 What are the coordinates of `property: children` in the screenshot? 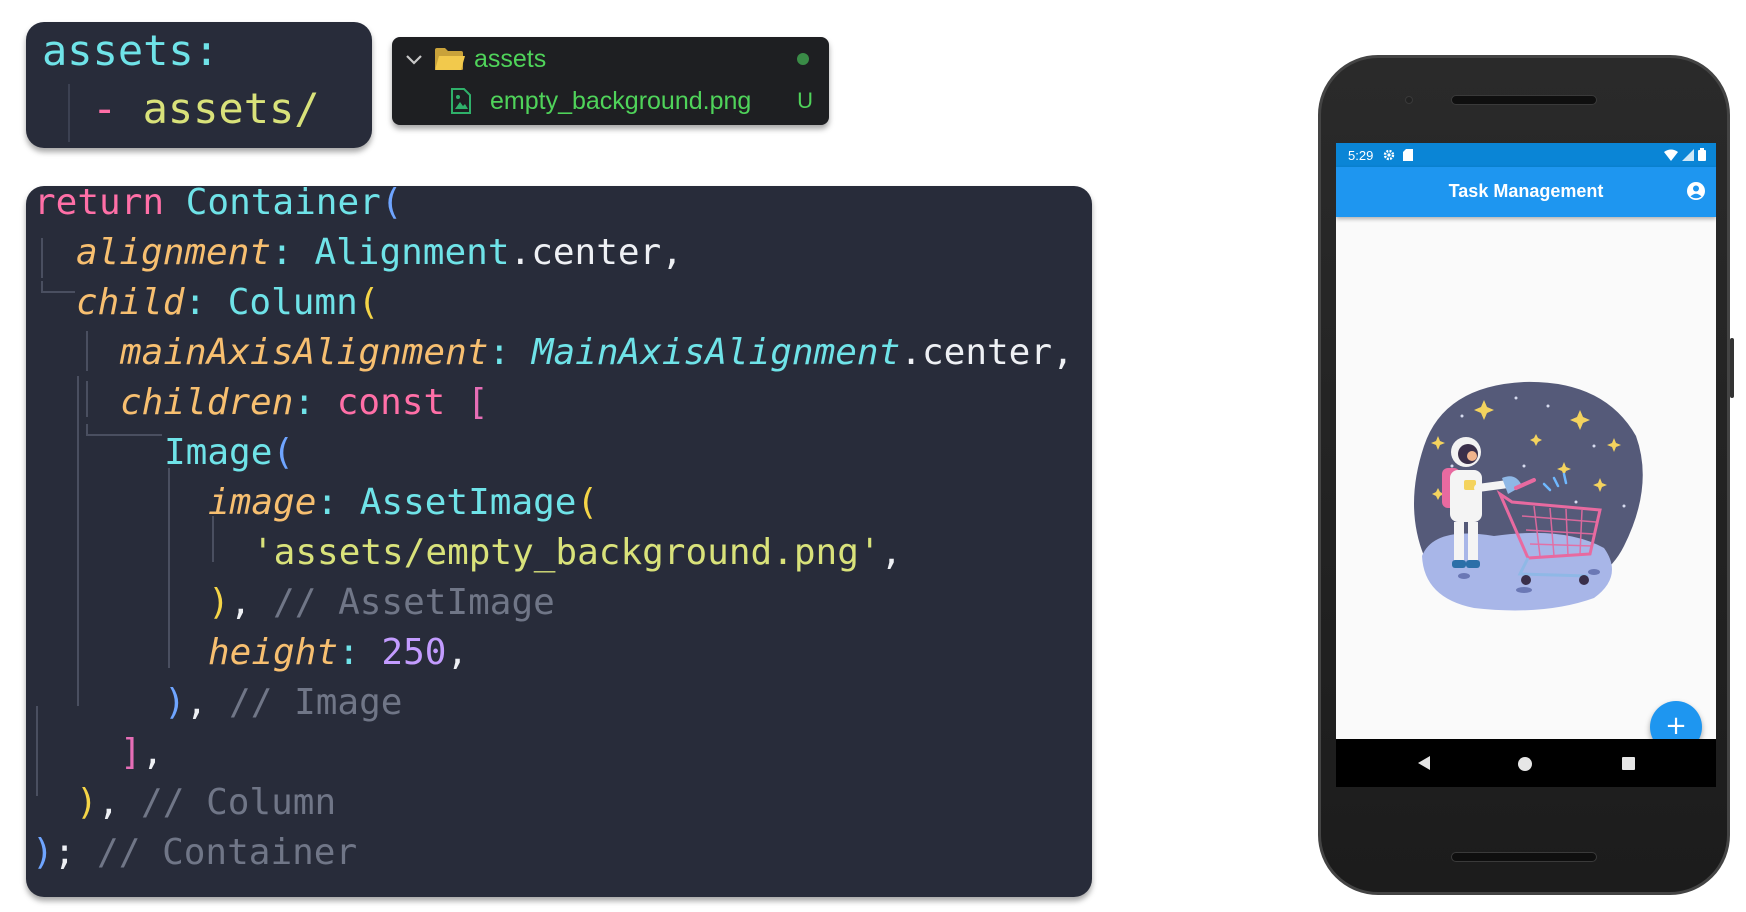 It's located at (207, 402).